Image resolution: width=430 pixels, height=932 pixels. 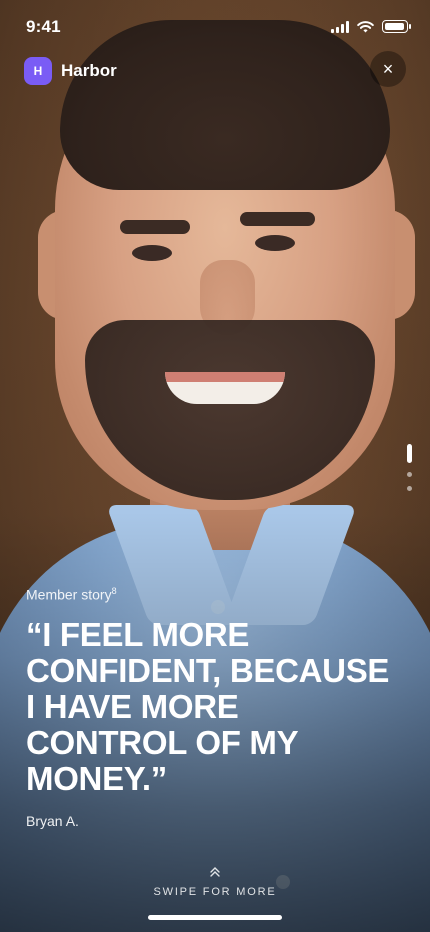 I want to click on status-bar: 9:41, so click(x=215, y=25).